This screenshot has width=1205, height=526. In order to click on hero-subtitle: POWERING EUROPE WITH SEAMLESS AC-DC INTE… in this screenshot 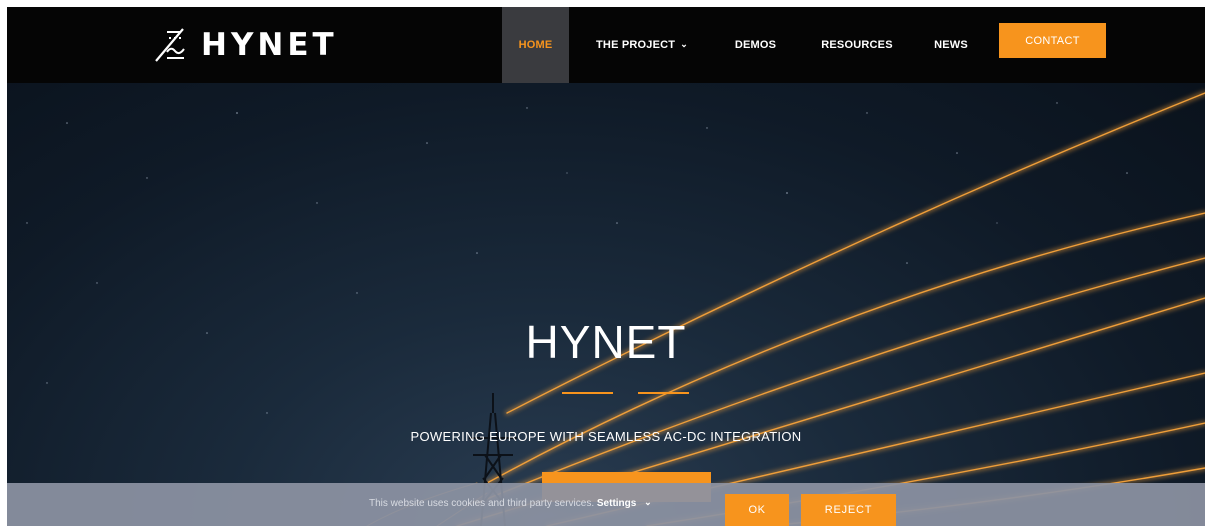, I will do `click(606, 436)`.